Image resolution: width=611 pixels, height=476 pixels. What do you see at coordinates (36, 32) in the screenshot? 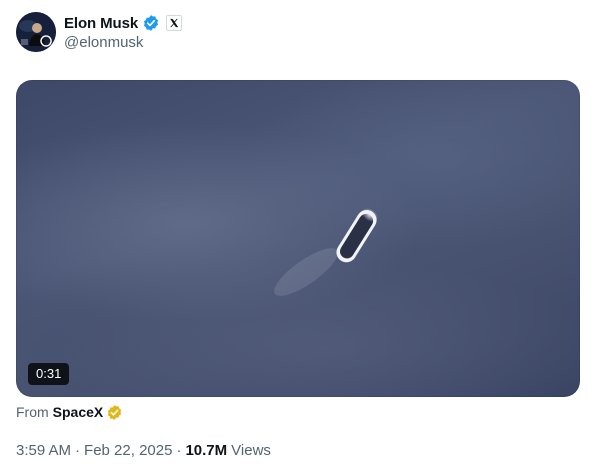
I see `avatar` at bounding box center [36, 32].